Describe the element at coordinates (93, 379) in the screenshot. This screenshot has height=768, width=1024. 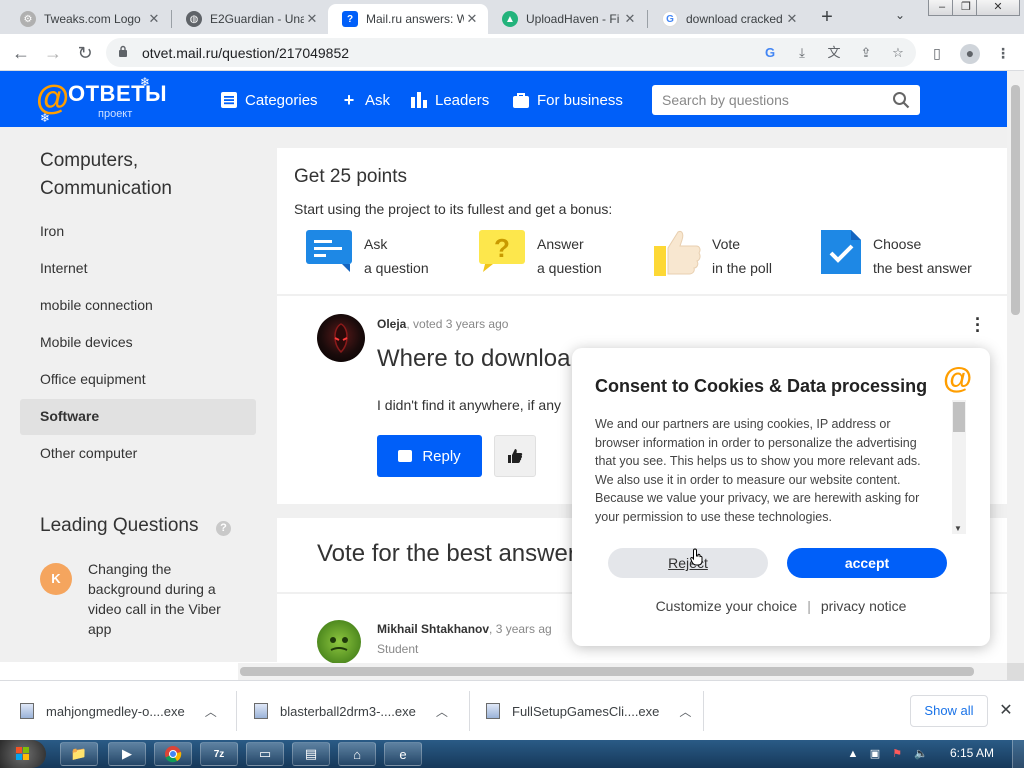
I see `sidebar-item-office-equipment: Office equipment` at that location.